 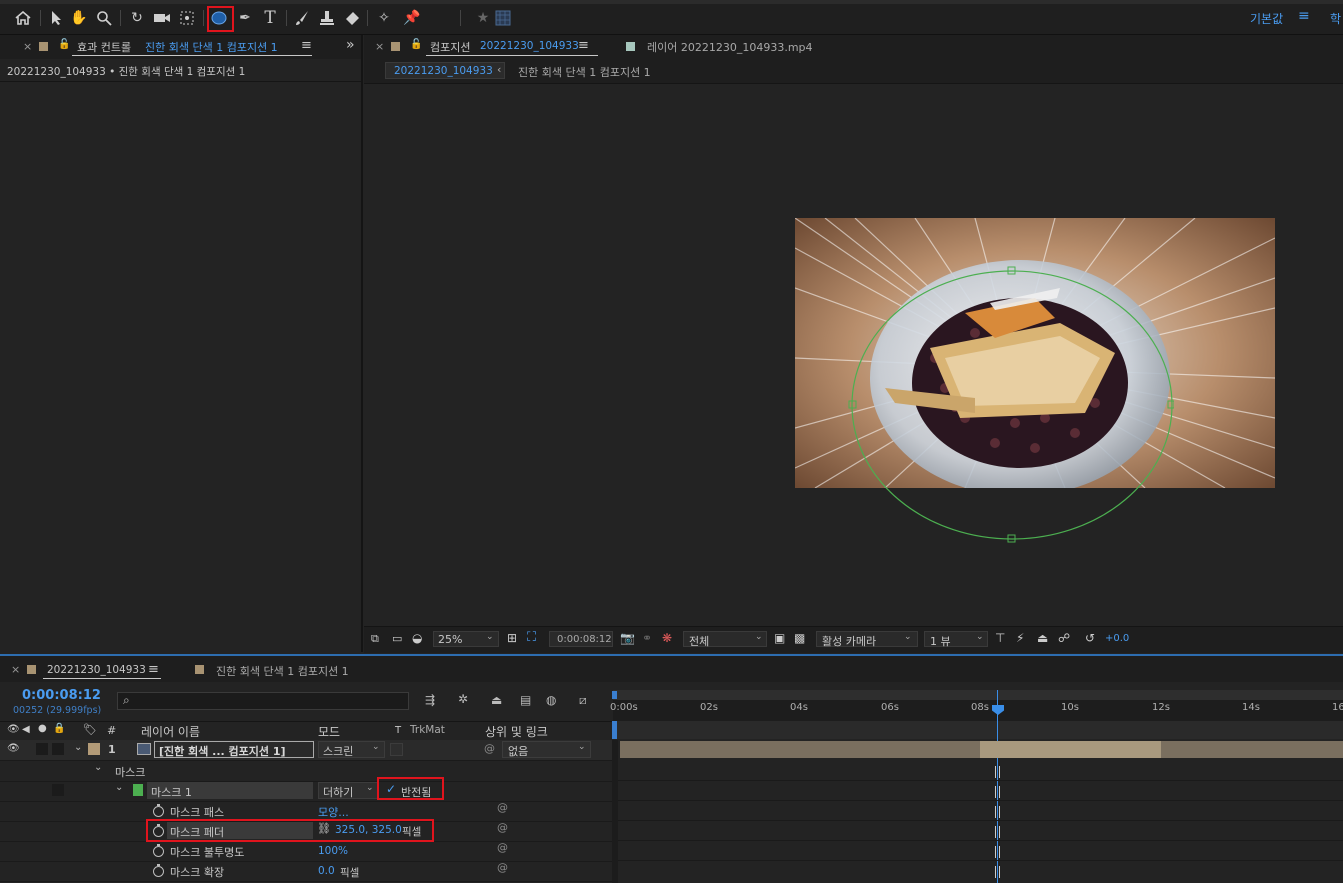 I want to click on flowchart-icon: ☍, so click(x=1064, y=638).